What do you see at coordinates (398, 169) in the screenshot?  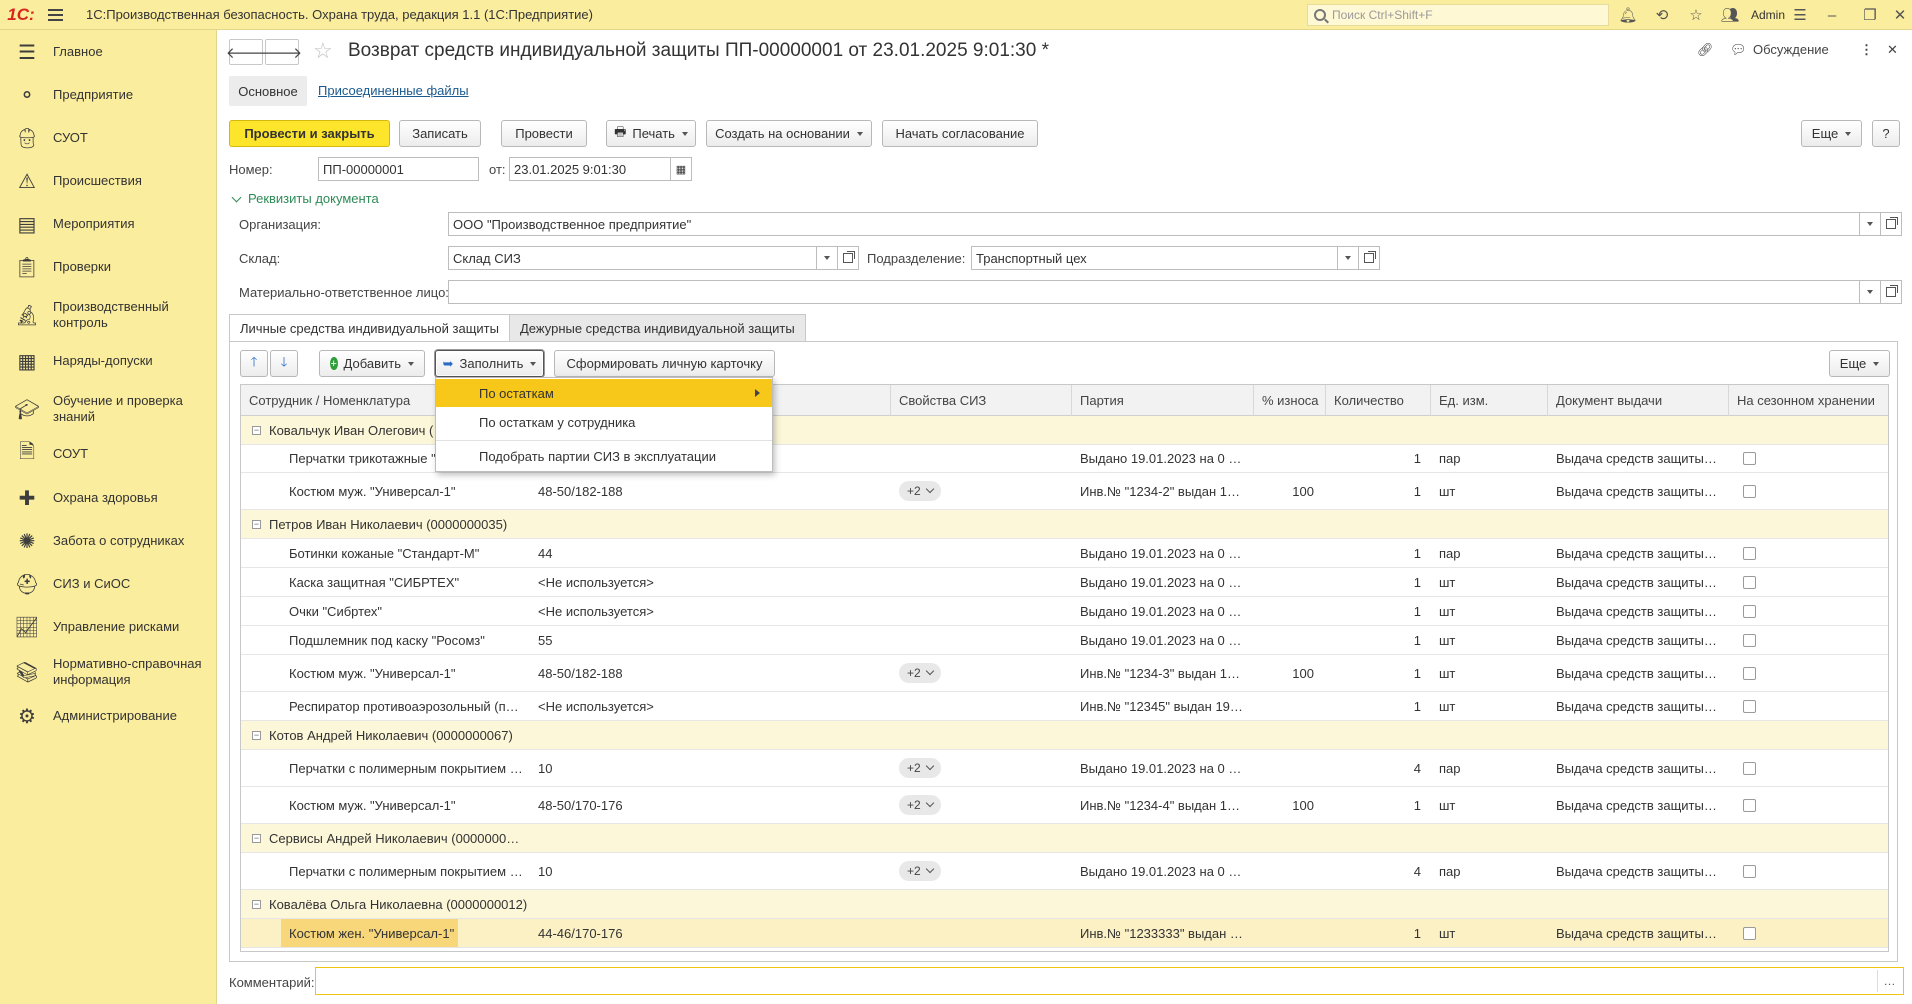 I see `number-field: ПП-00000001` at bounding box center [398, 169].